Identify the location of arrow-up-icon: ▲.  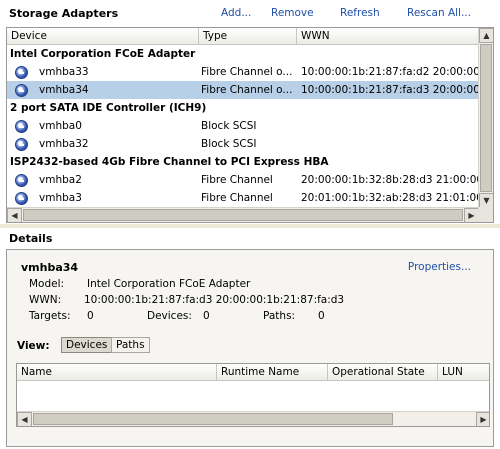
(486, 35).